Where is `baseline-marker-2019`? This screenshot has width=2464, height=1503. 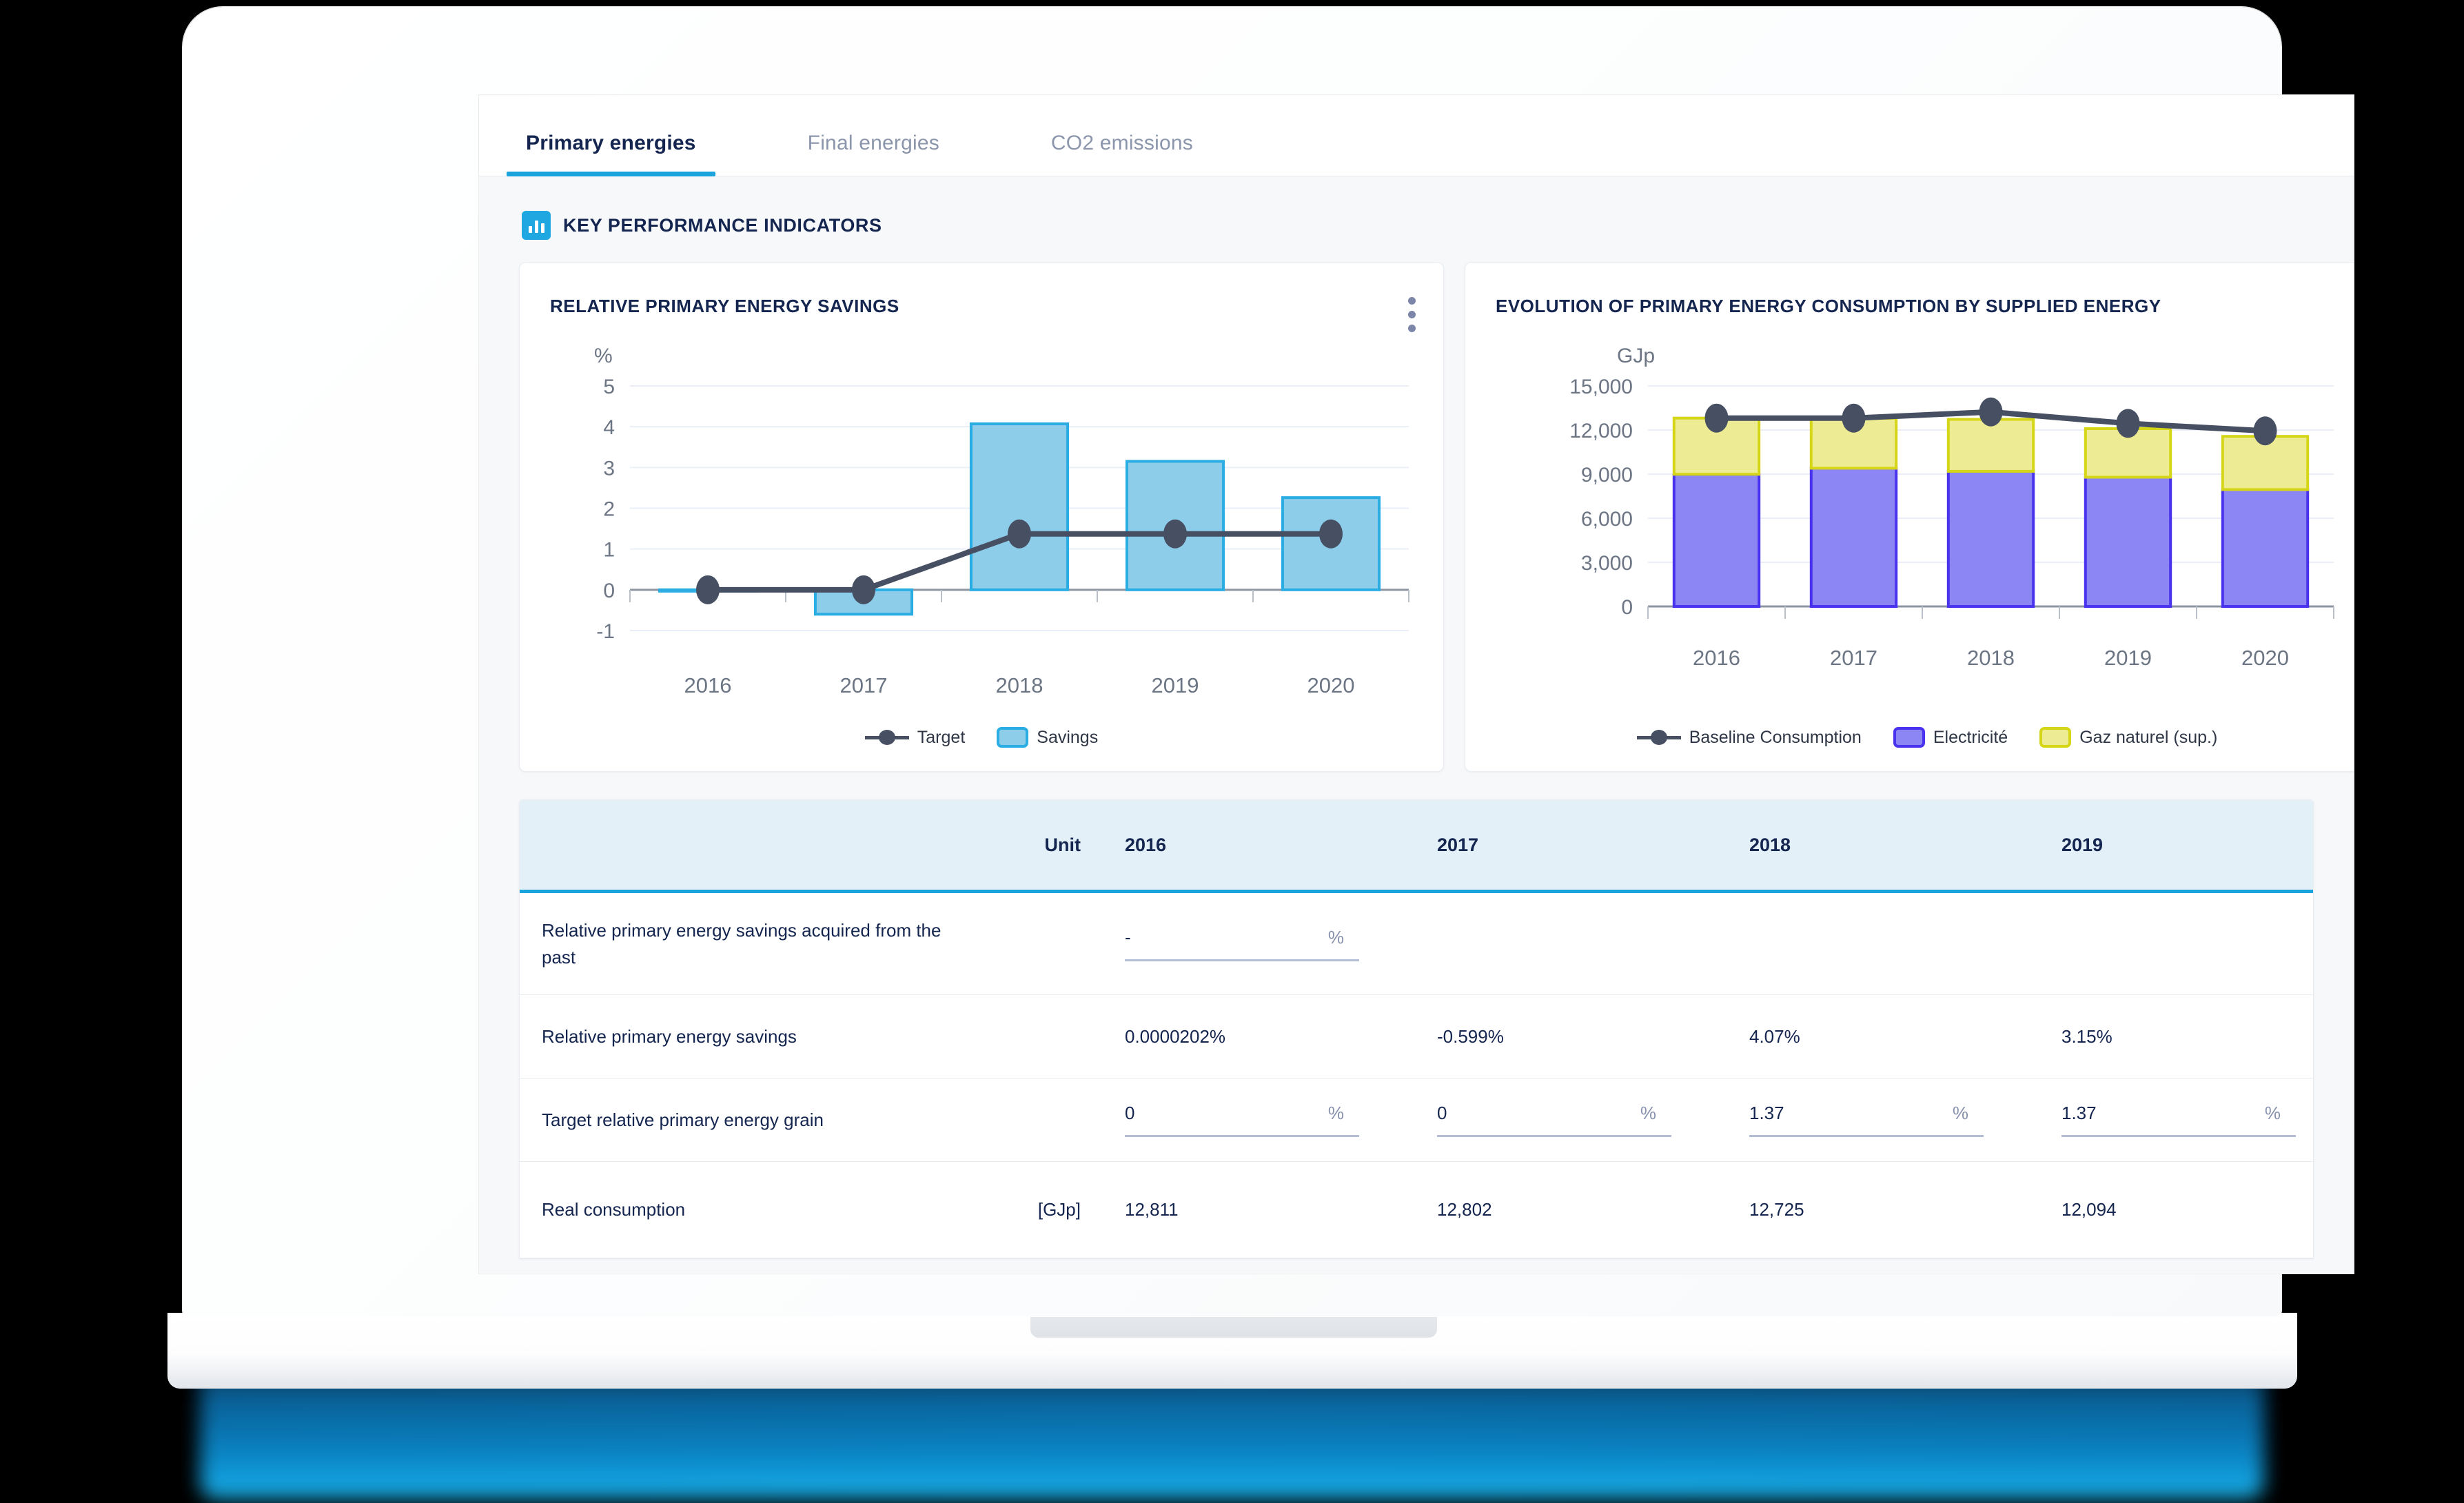
baseline-marker-2019 is located at coordinates (2128, 423).